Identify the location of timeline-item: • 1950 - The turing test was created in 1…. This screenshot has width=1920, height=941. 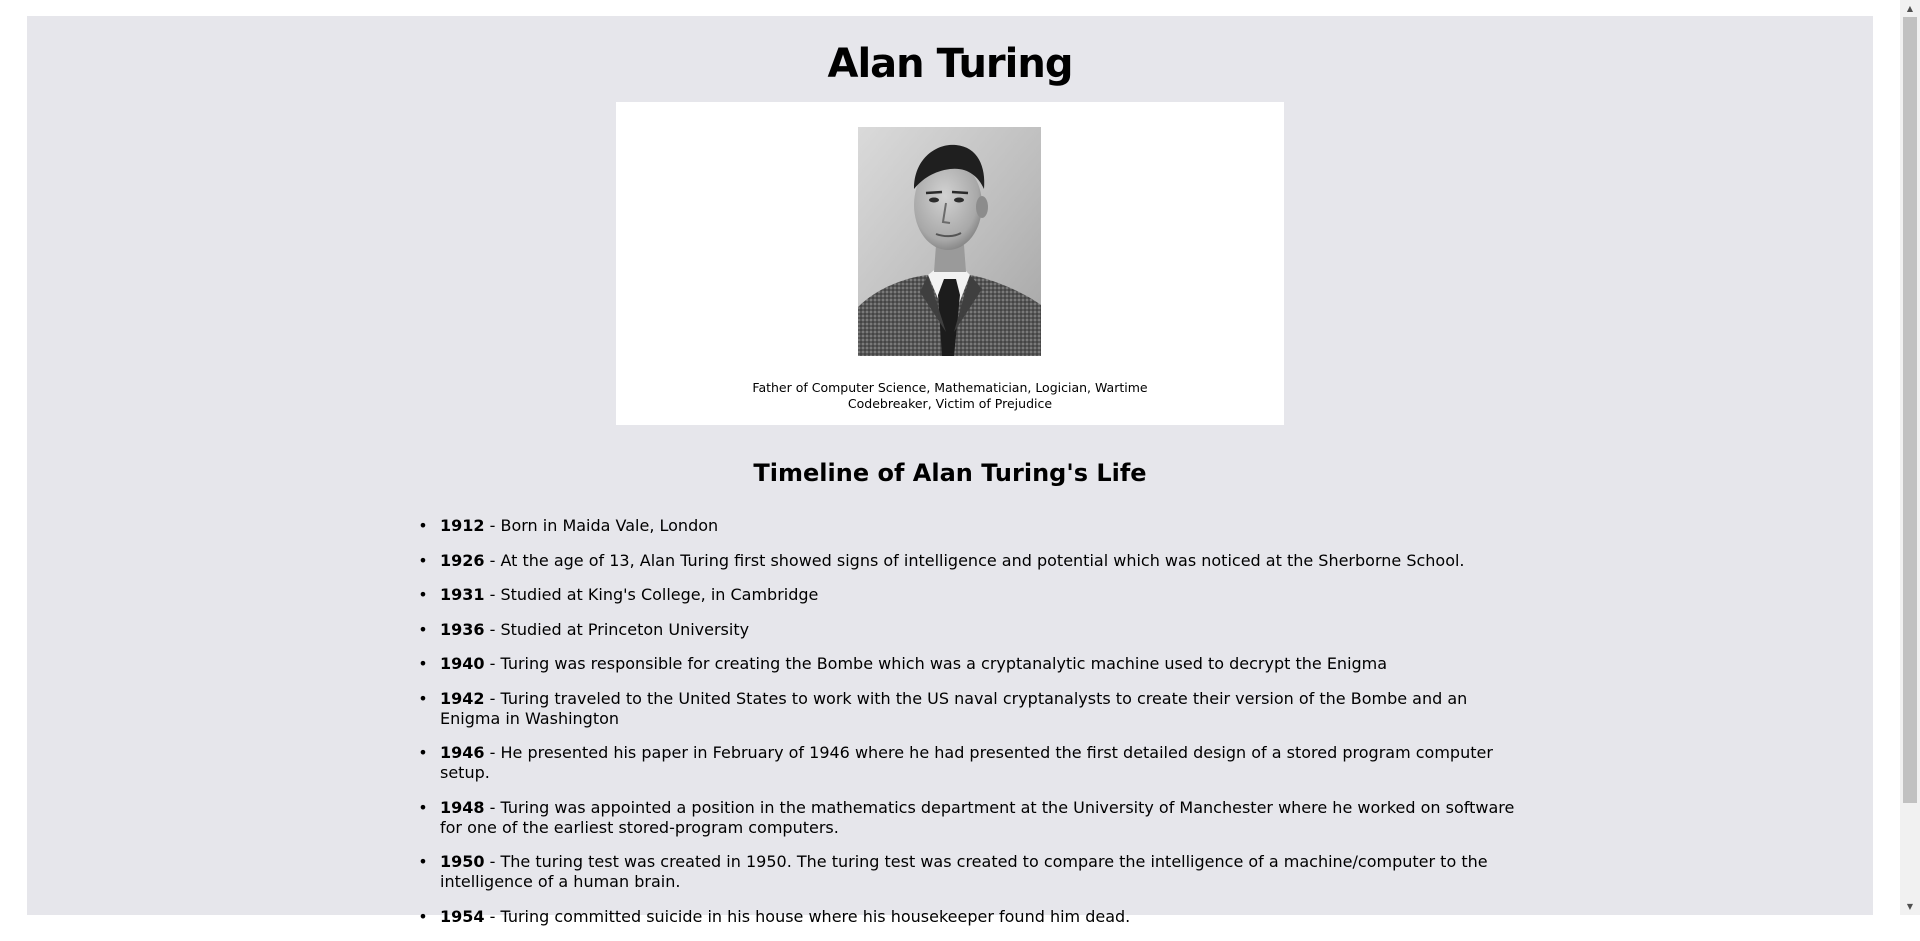
(969, 872).